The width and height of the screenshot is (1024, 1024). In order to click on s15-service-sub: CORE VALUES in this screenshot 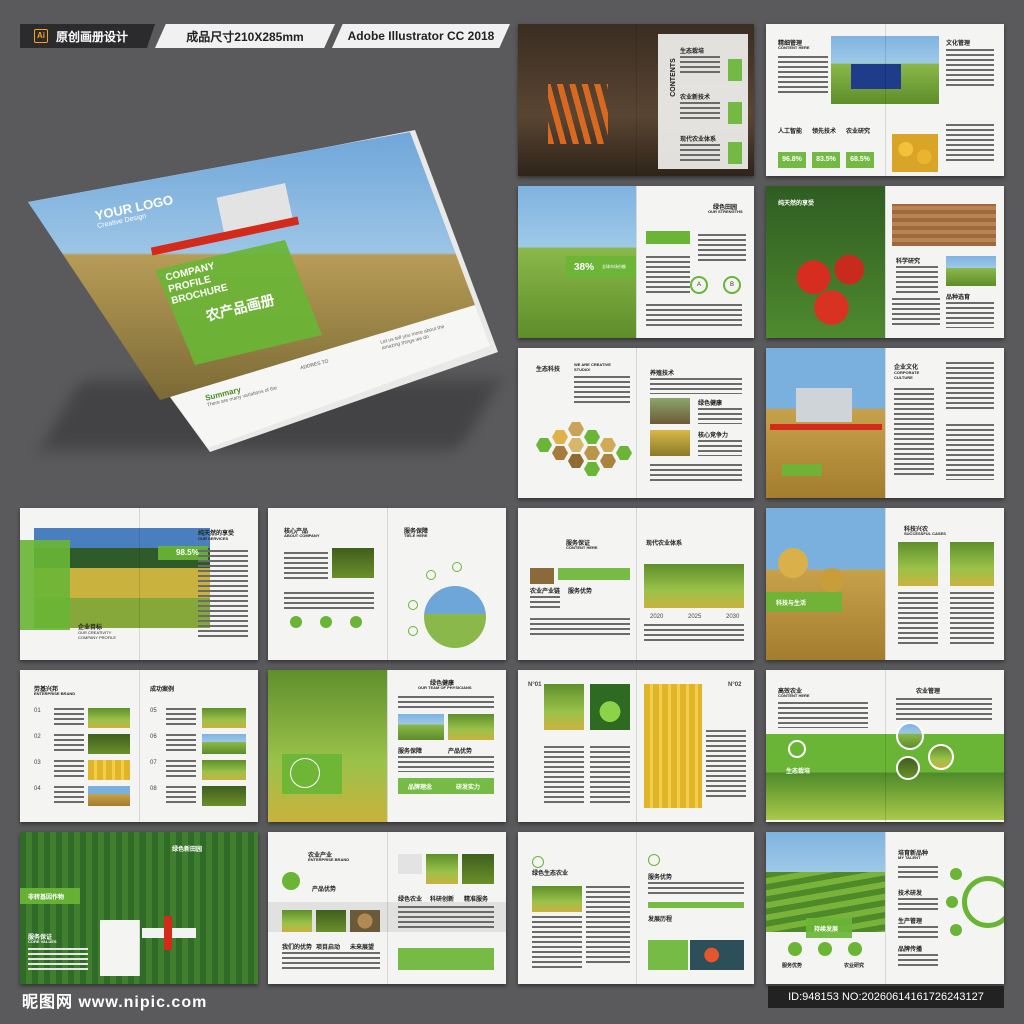, I will do `click(42, 941)`.